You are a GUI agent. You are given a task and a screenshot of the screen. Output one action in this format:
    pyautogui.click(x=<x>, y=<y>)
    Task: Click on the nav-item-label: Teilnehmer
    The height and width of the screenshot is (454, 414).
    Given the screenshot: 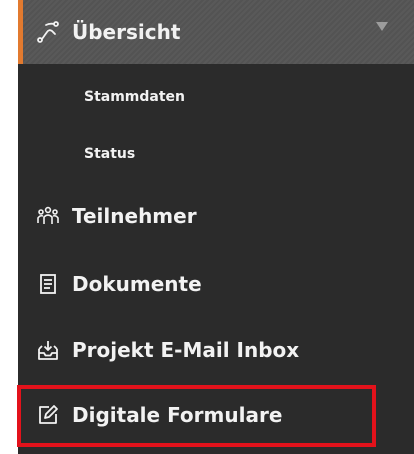 What is the action you would take?
    pyautogui.click(x=134, y=216)
    